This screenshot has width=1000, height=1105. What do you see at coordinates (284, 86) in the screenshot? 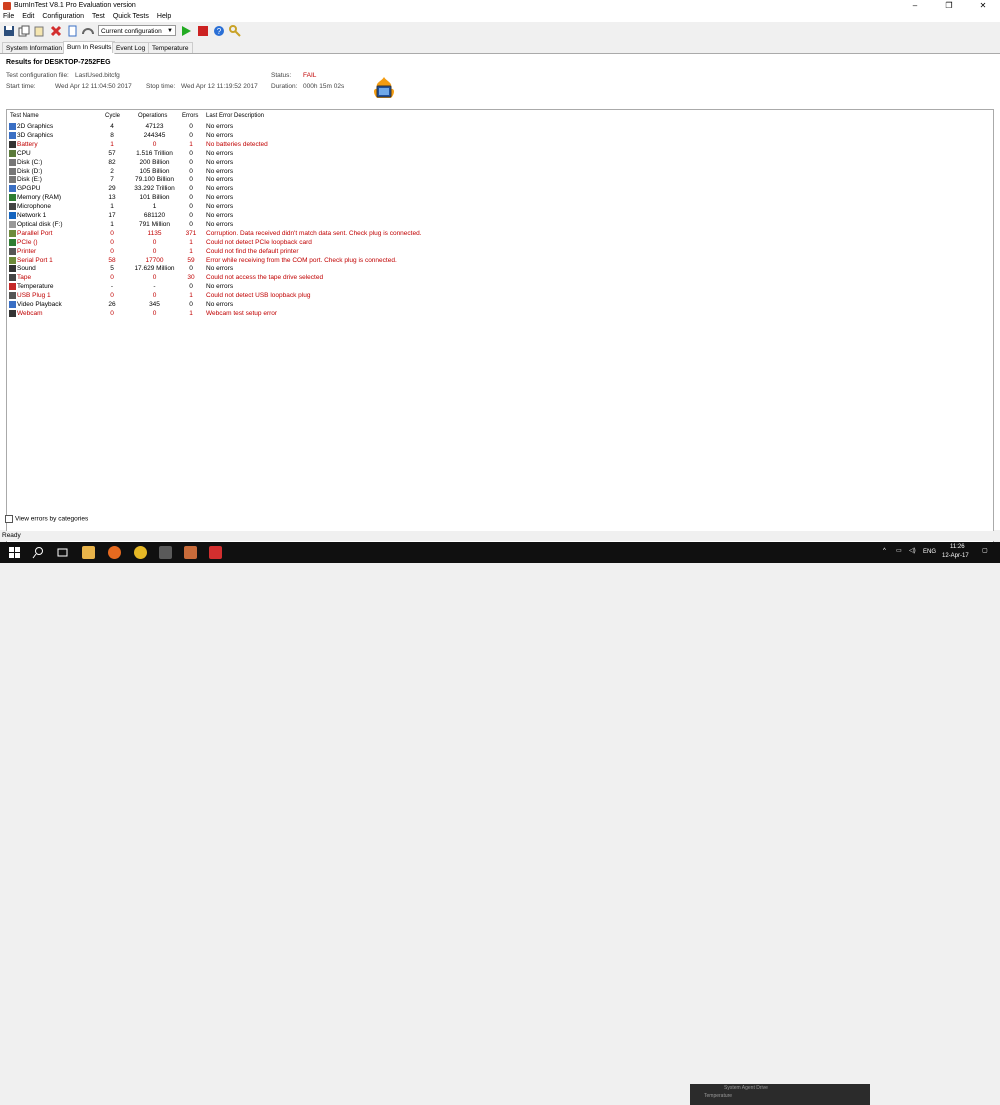
I see `duration-label: Duration:` at bounding box center [284, 86].